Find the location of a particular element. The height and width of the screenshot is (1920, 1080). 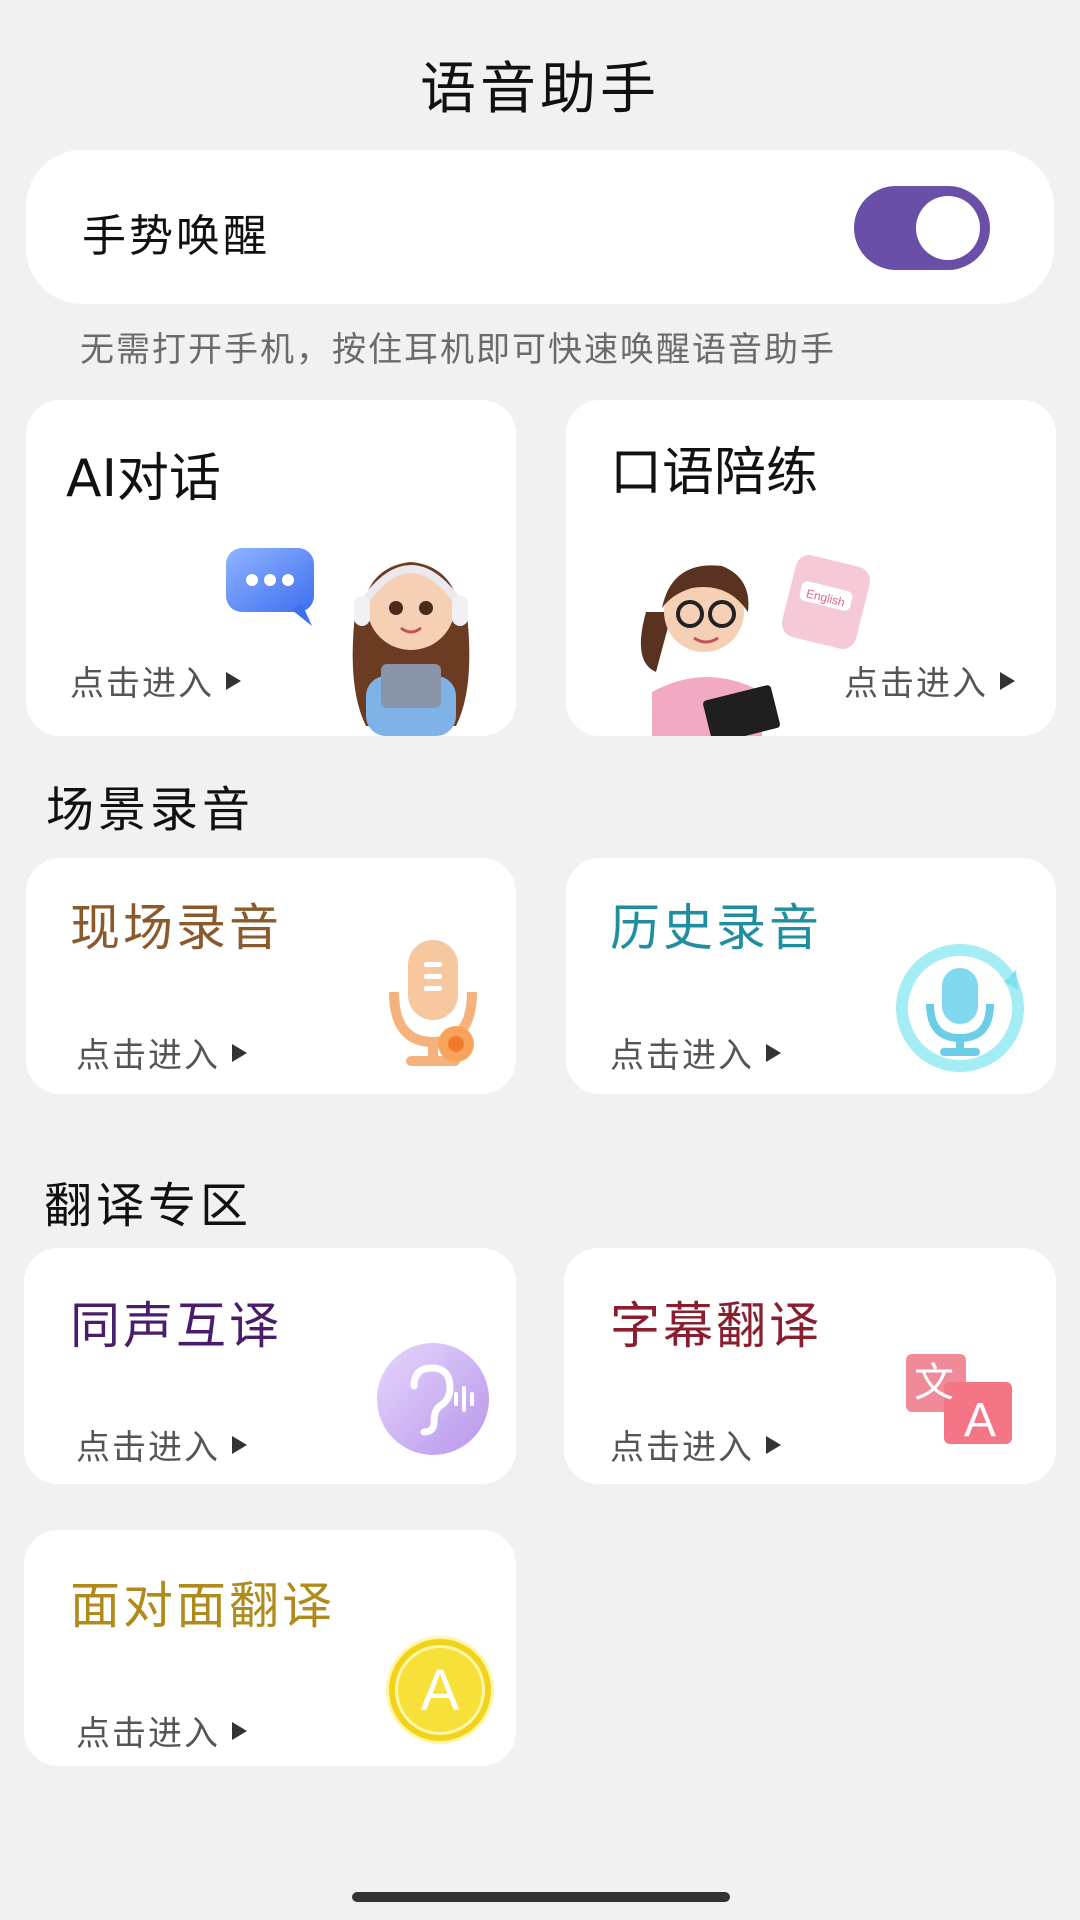

translate-glyph-zh: 文 is located at coordinates (934, 1383).